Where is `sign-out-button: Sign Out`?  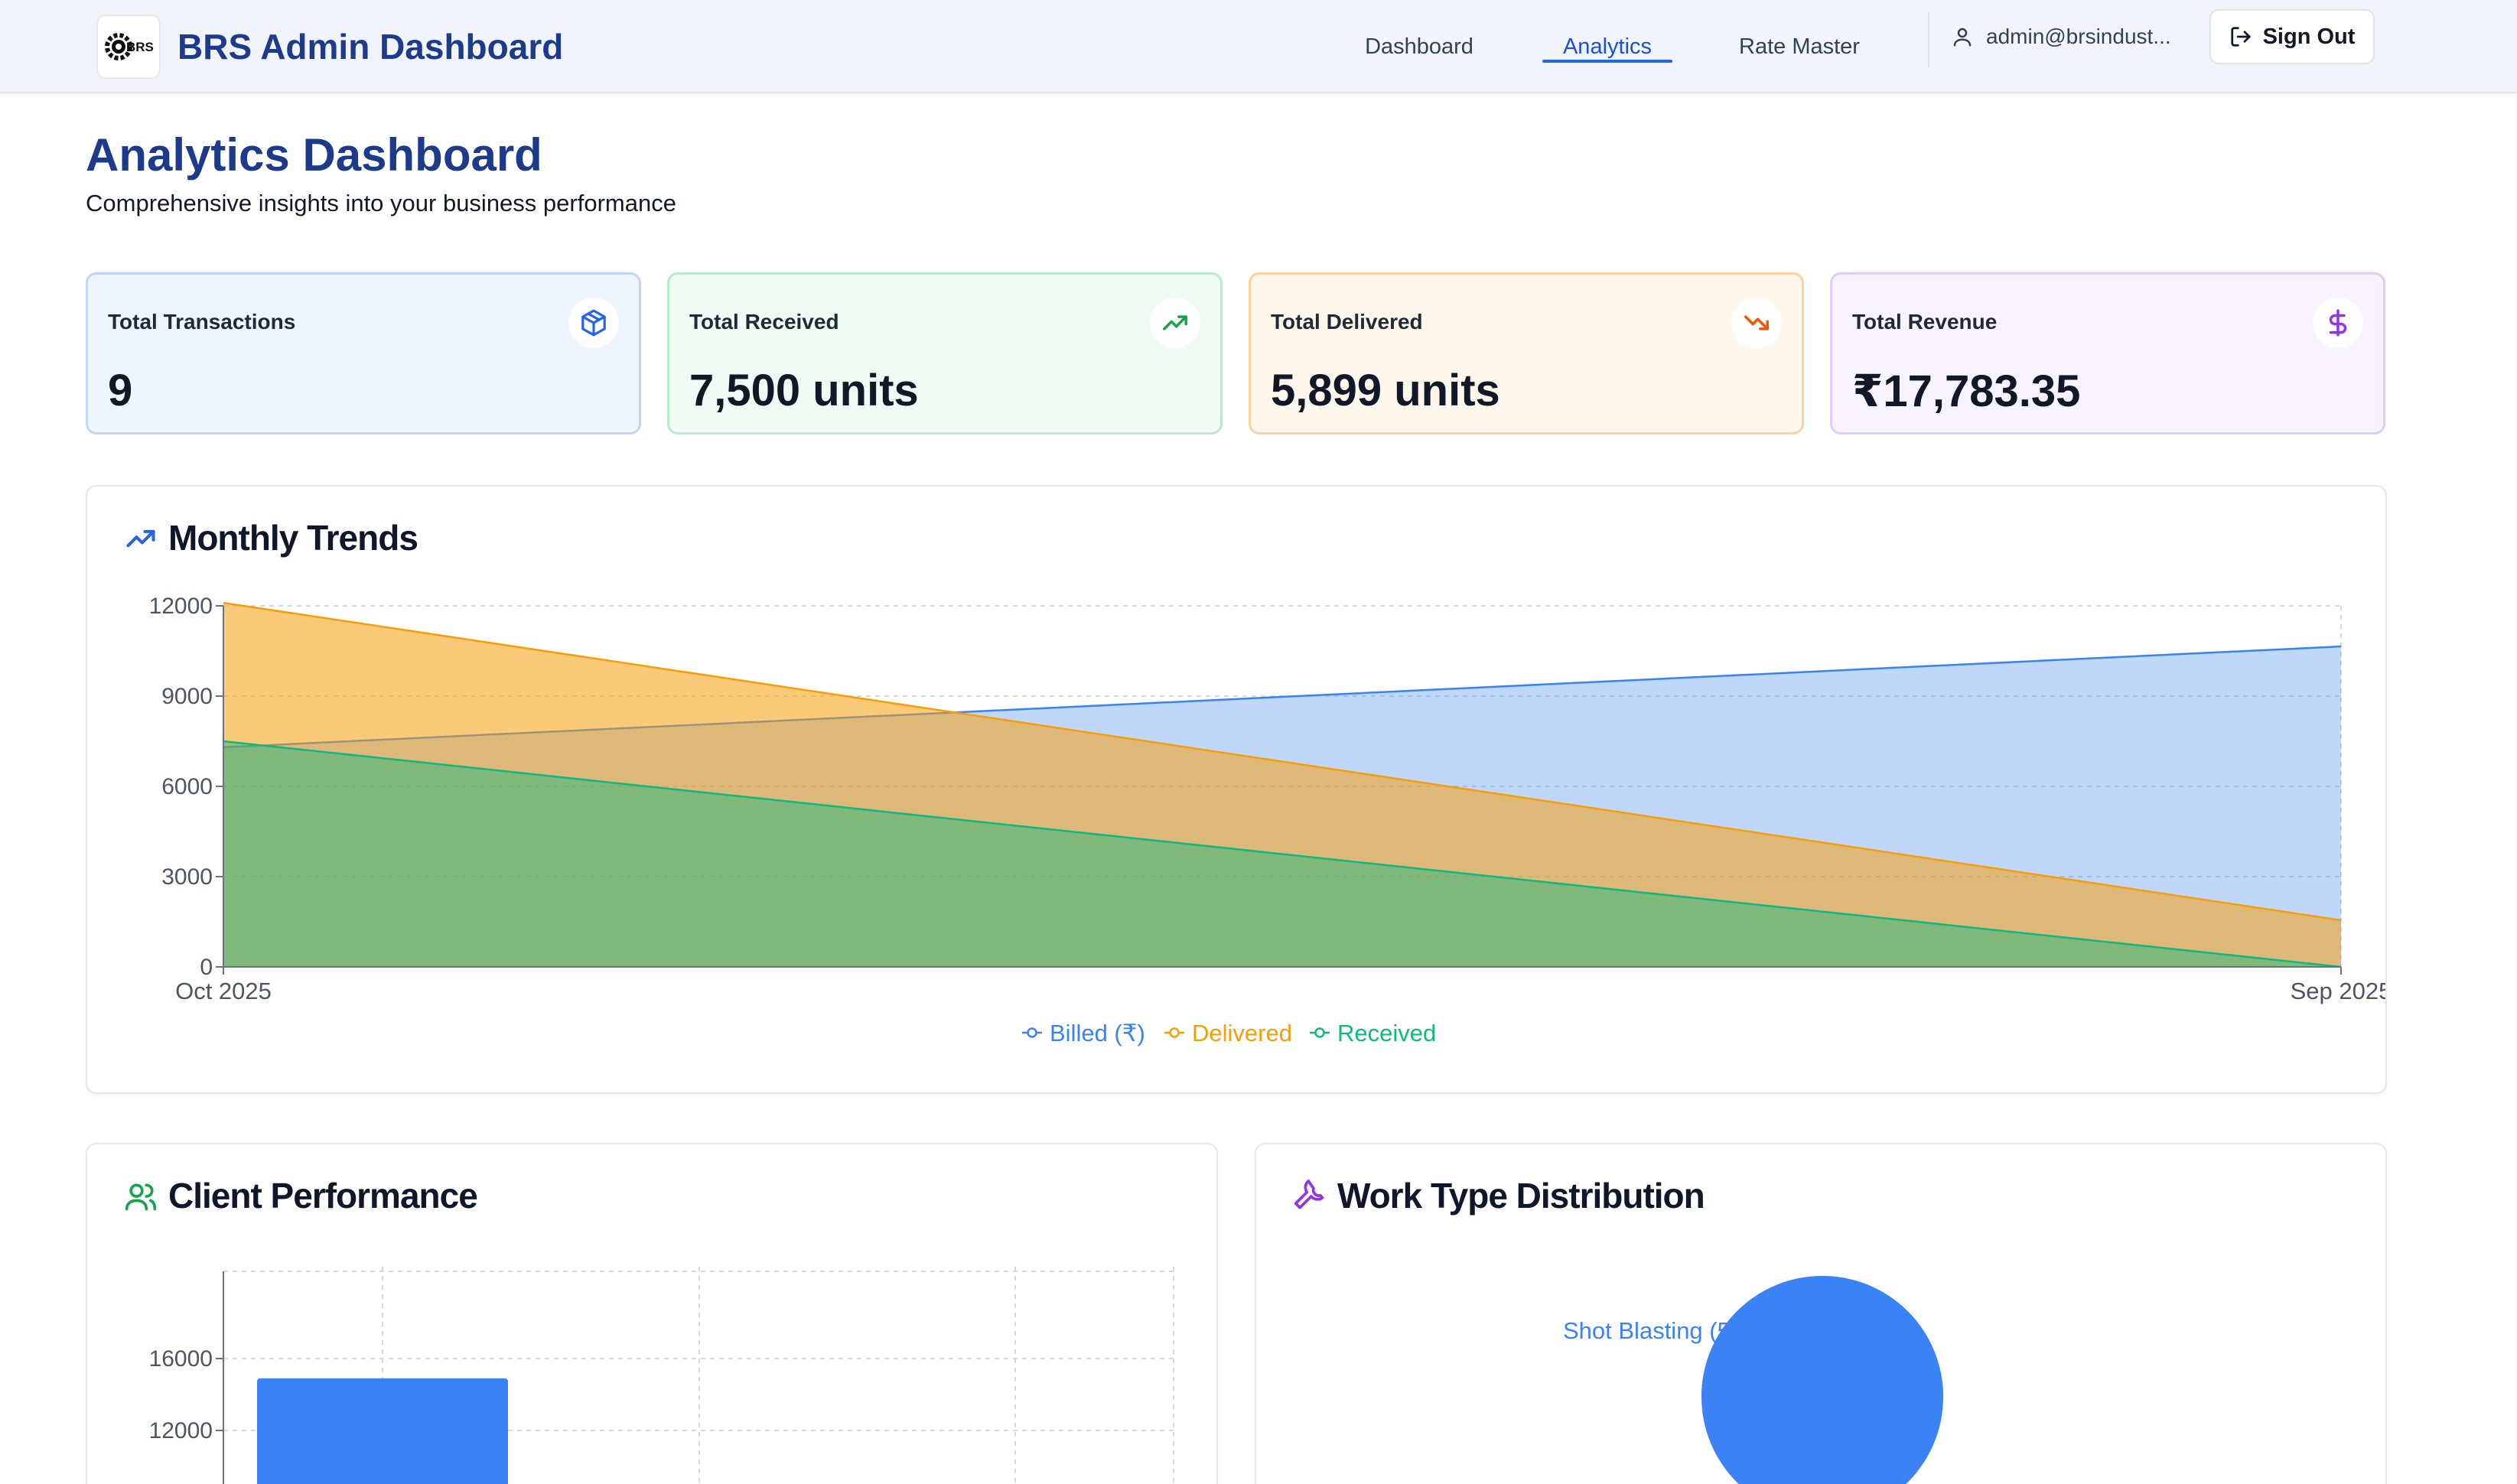
sign-out-button: Sign Out is located at coordinates (2292, 36).